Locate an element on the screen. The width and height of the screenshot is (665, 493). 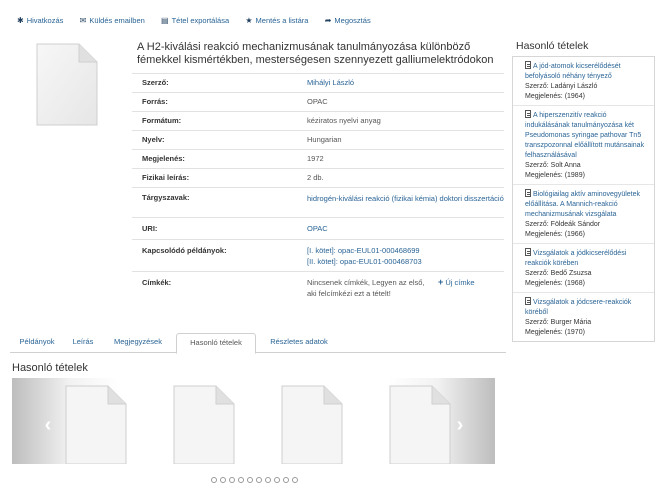
export-link: ▤ Tétel exportálása is located at coordinates (195, 21).